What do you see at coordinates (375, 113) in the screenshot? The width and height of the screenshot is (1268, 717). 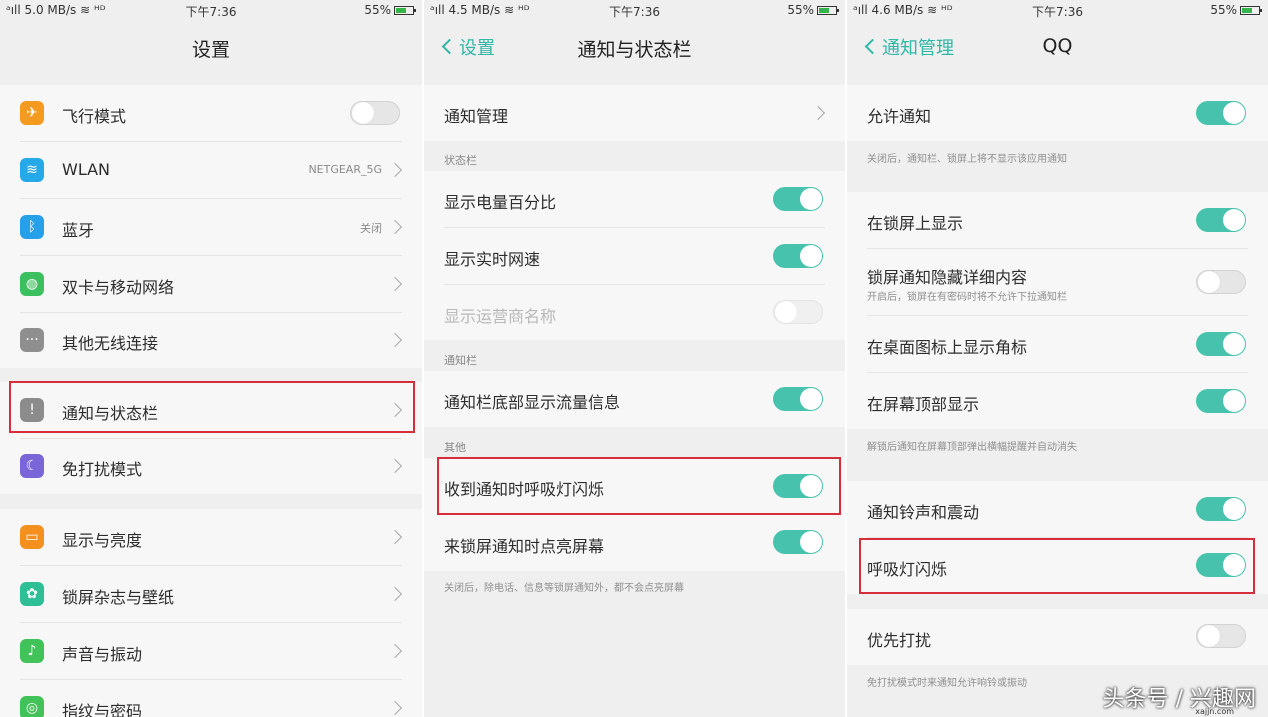 I see `airplane-toggle` at bounding box center [375, 113].